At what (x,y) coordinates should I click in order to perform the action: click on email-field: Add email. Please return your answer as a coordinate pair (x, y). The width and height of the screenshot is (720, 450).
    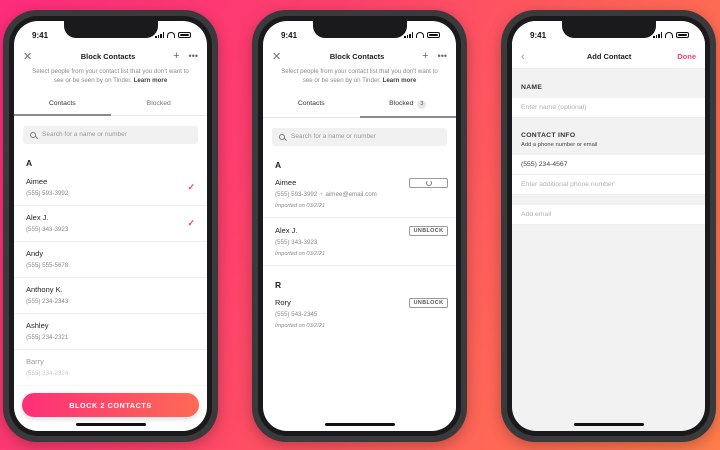
    Looking at the image, I should click on (608, 215).